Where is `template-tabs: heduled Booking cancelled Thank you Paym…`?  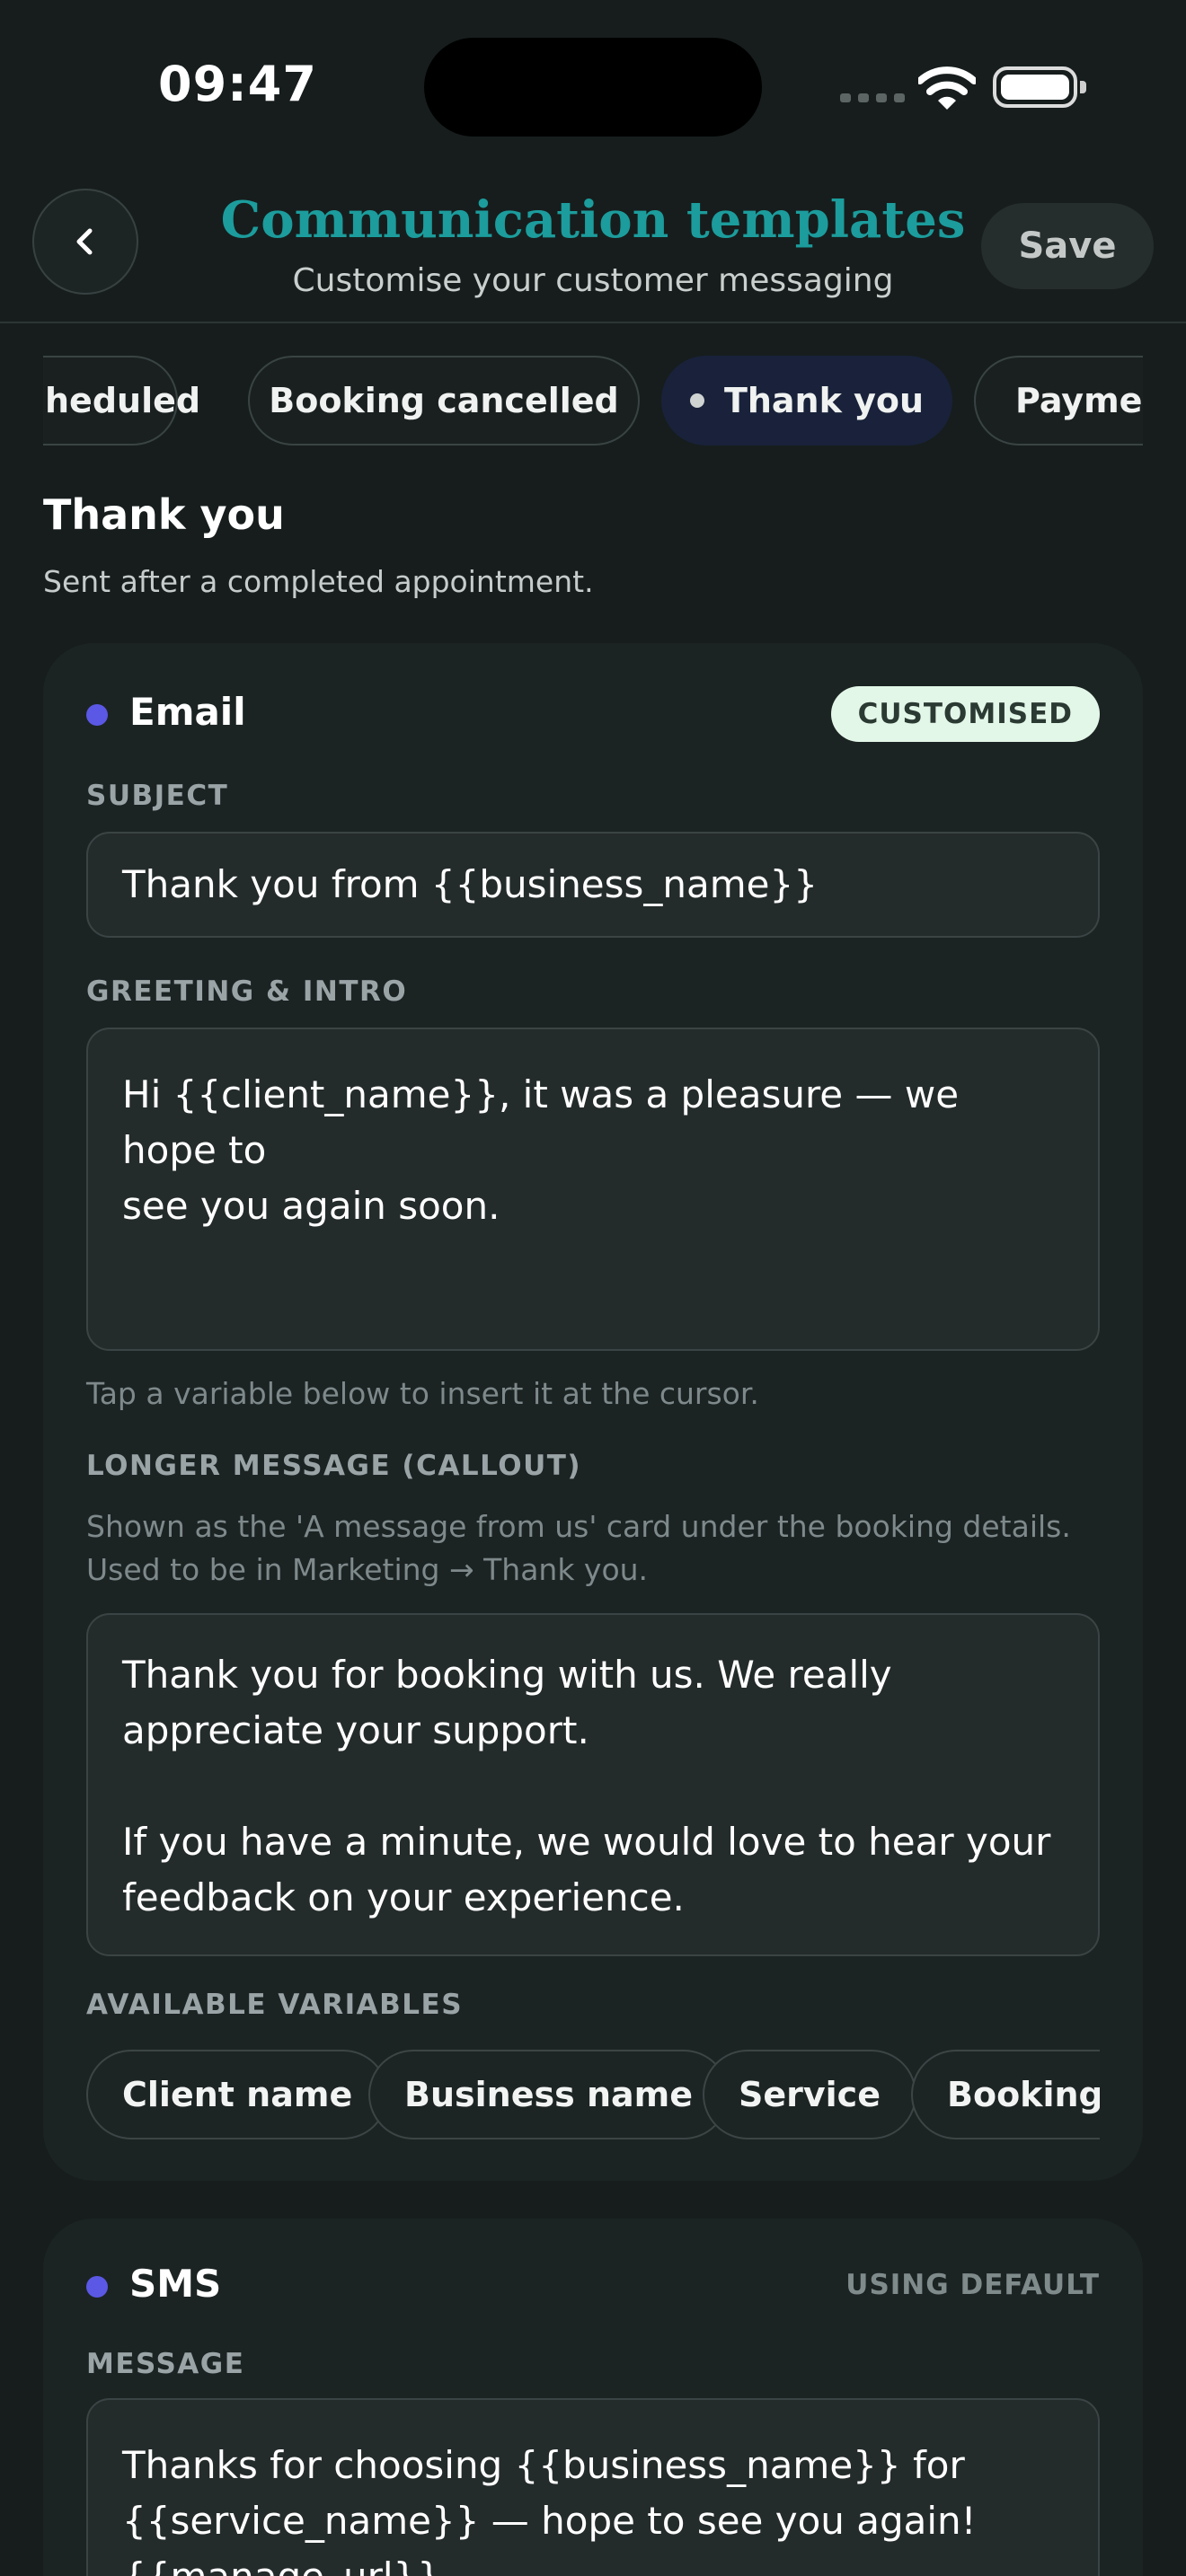 template-tabs: heduled Booking cancelled Thank you Paym… is located at coordinates (593, 401).